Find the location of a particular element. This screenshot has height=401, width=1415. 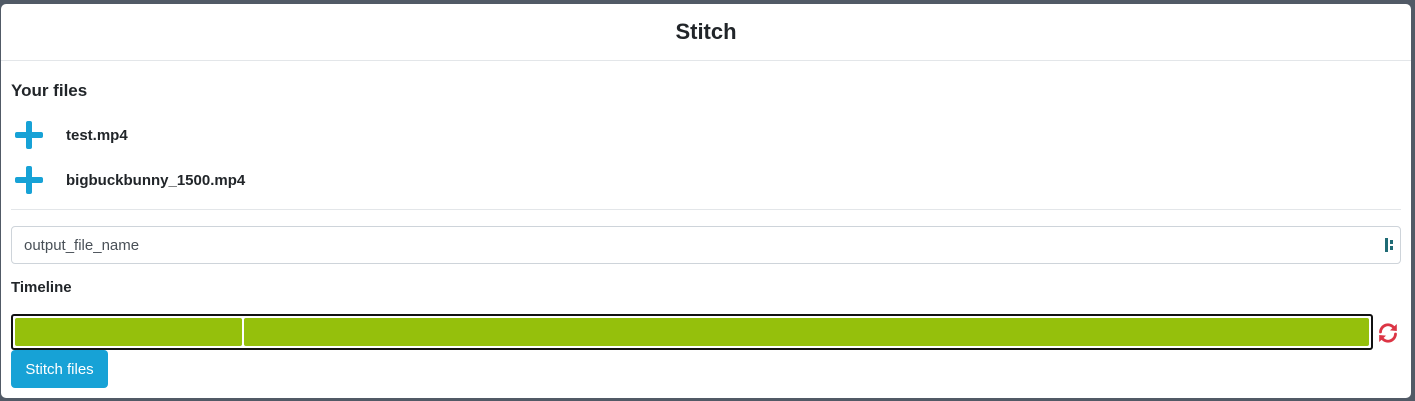

refresh-icon is located at coordinates (1388, 333).